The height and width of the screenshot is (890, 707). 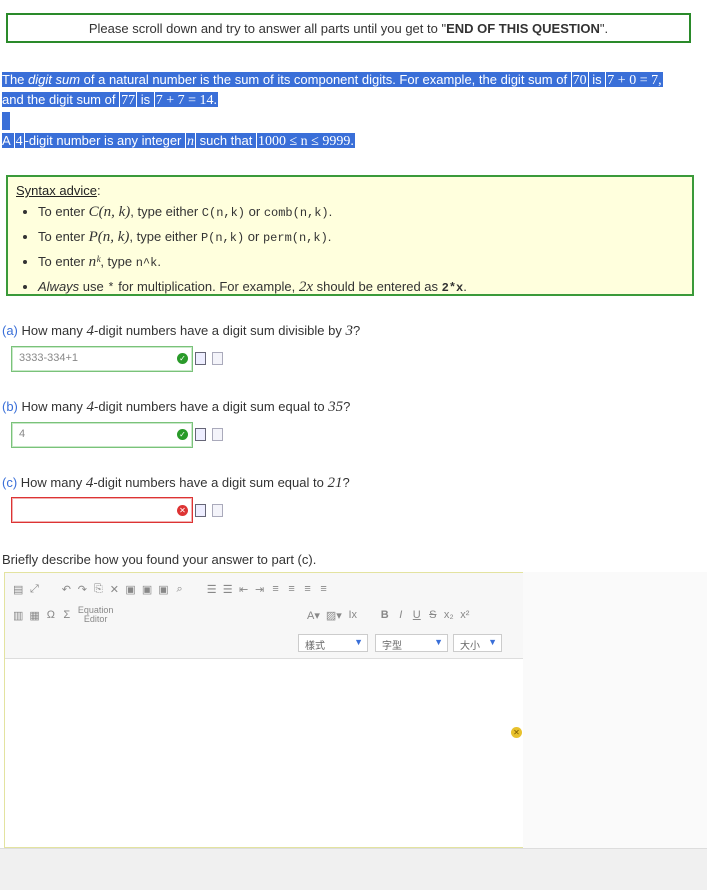 I want to click on bold-icon: B, so click(x=385, y=615).